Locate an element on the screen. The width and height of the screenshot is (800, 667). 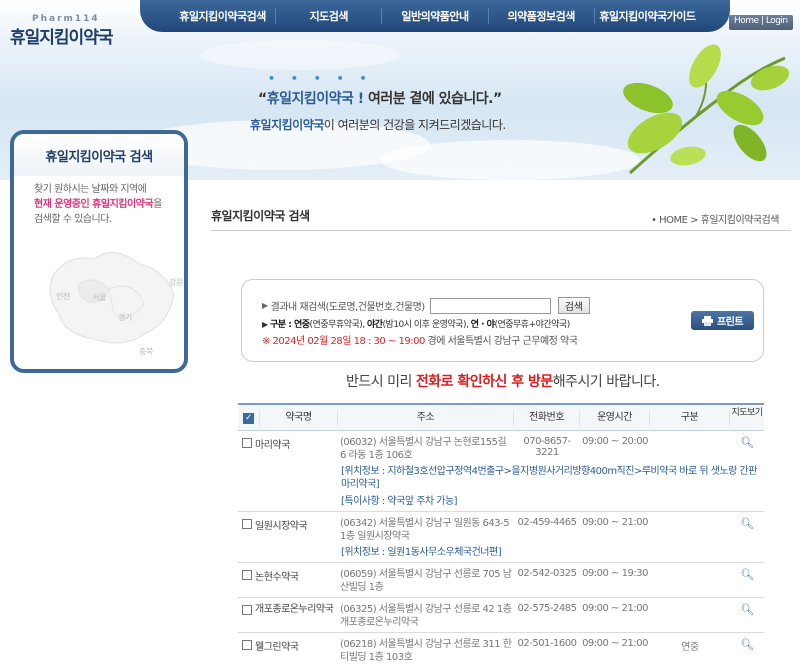
pharmacy-phone: 02-501-1600 is located at coordinates (547, 643).